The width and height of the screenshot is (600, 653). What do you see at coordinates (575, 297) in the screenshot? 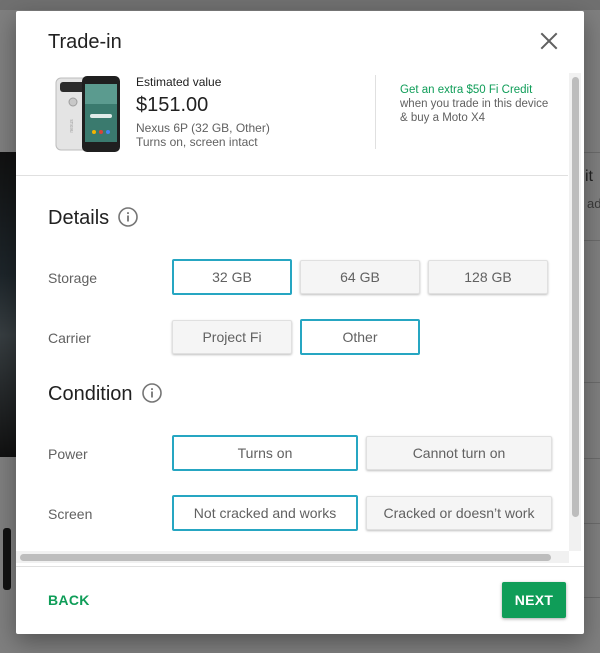
I see `vertical-scrollbar-thumb` at bounding box center [575, 297].